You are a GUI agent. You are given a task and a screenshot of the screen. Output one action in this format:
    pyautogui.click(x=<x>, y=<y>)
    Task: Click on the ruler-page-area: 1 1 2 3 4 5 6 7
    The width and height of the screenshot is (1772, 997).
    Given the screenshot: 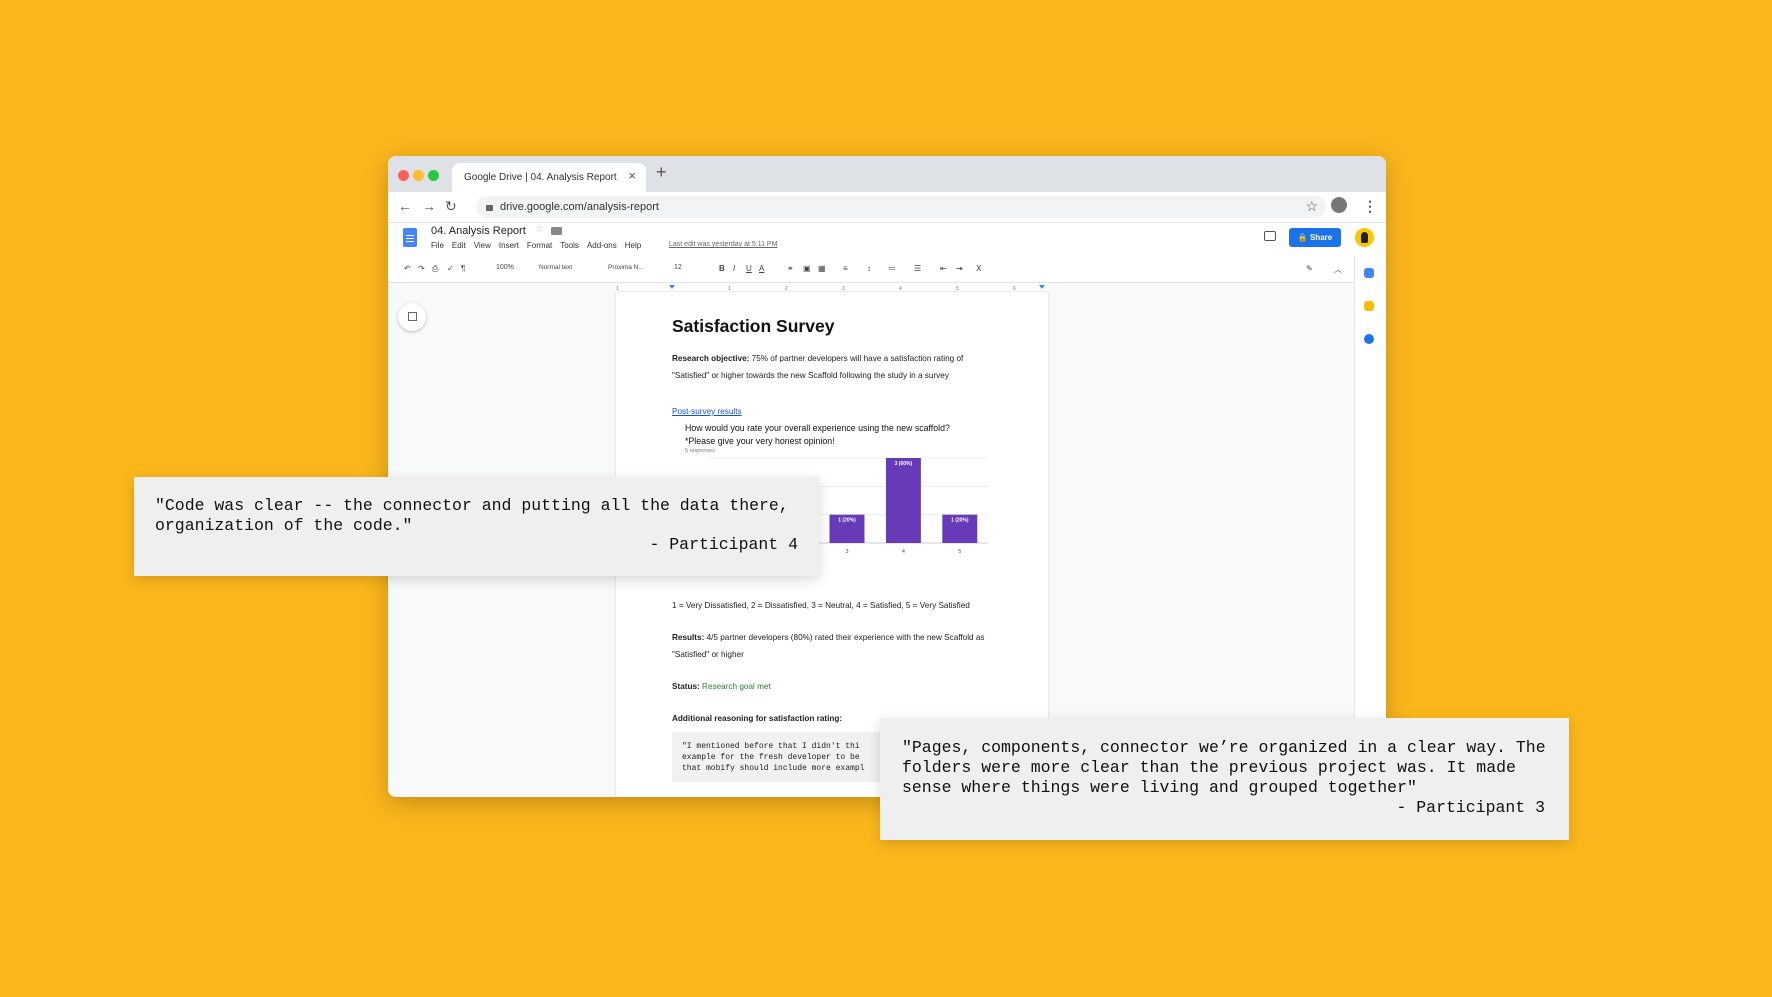 What is the action you would take?
    pyautogui.click(x=832, y=287)
    